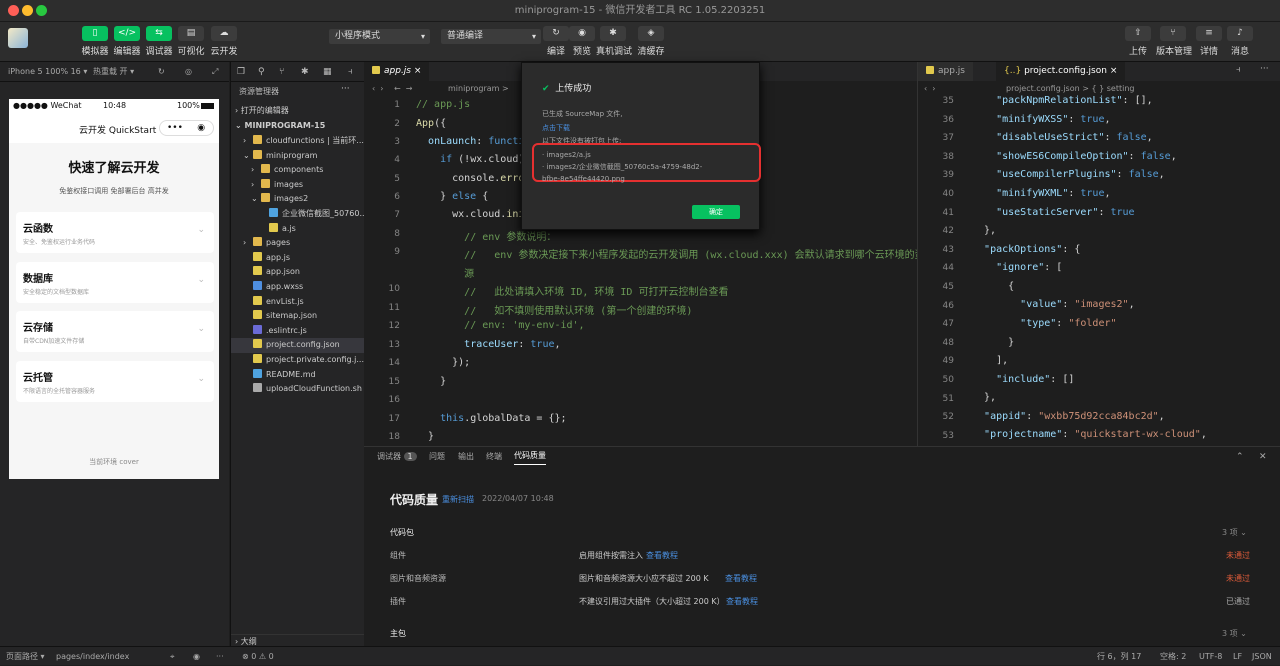  Describe the element at coordinates (259, 91) in the screenshot. I see `explorer-title: 资源管理器` at that location.